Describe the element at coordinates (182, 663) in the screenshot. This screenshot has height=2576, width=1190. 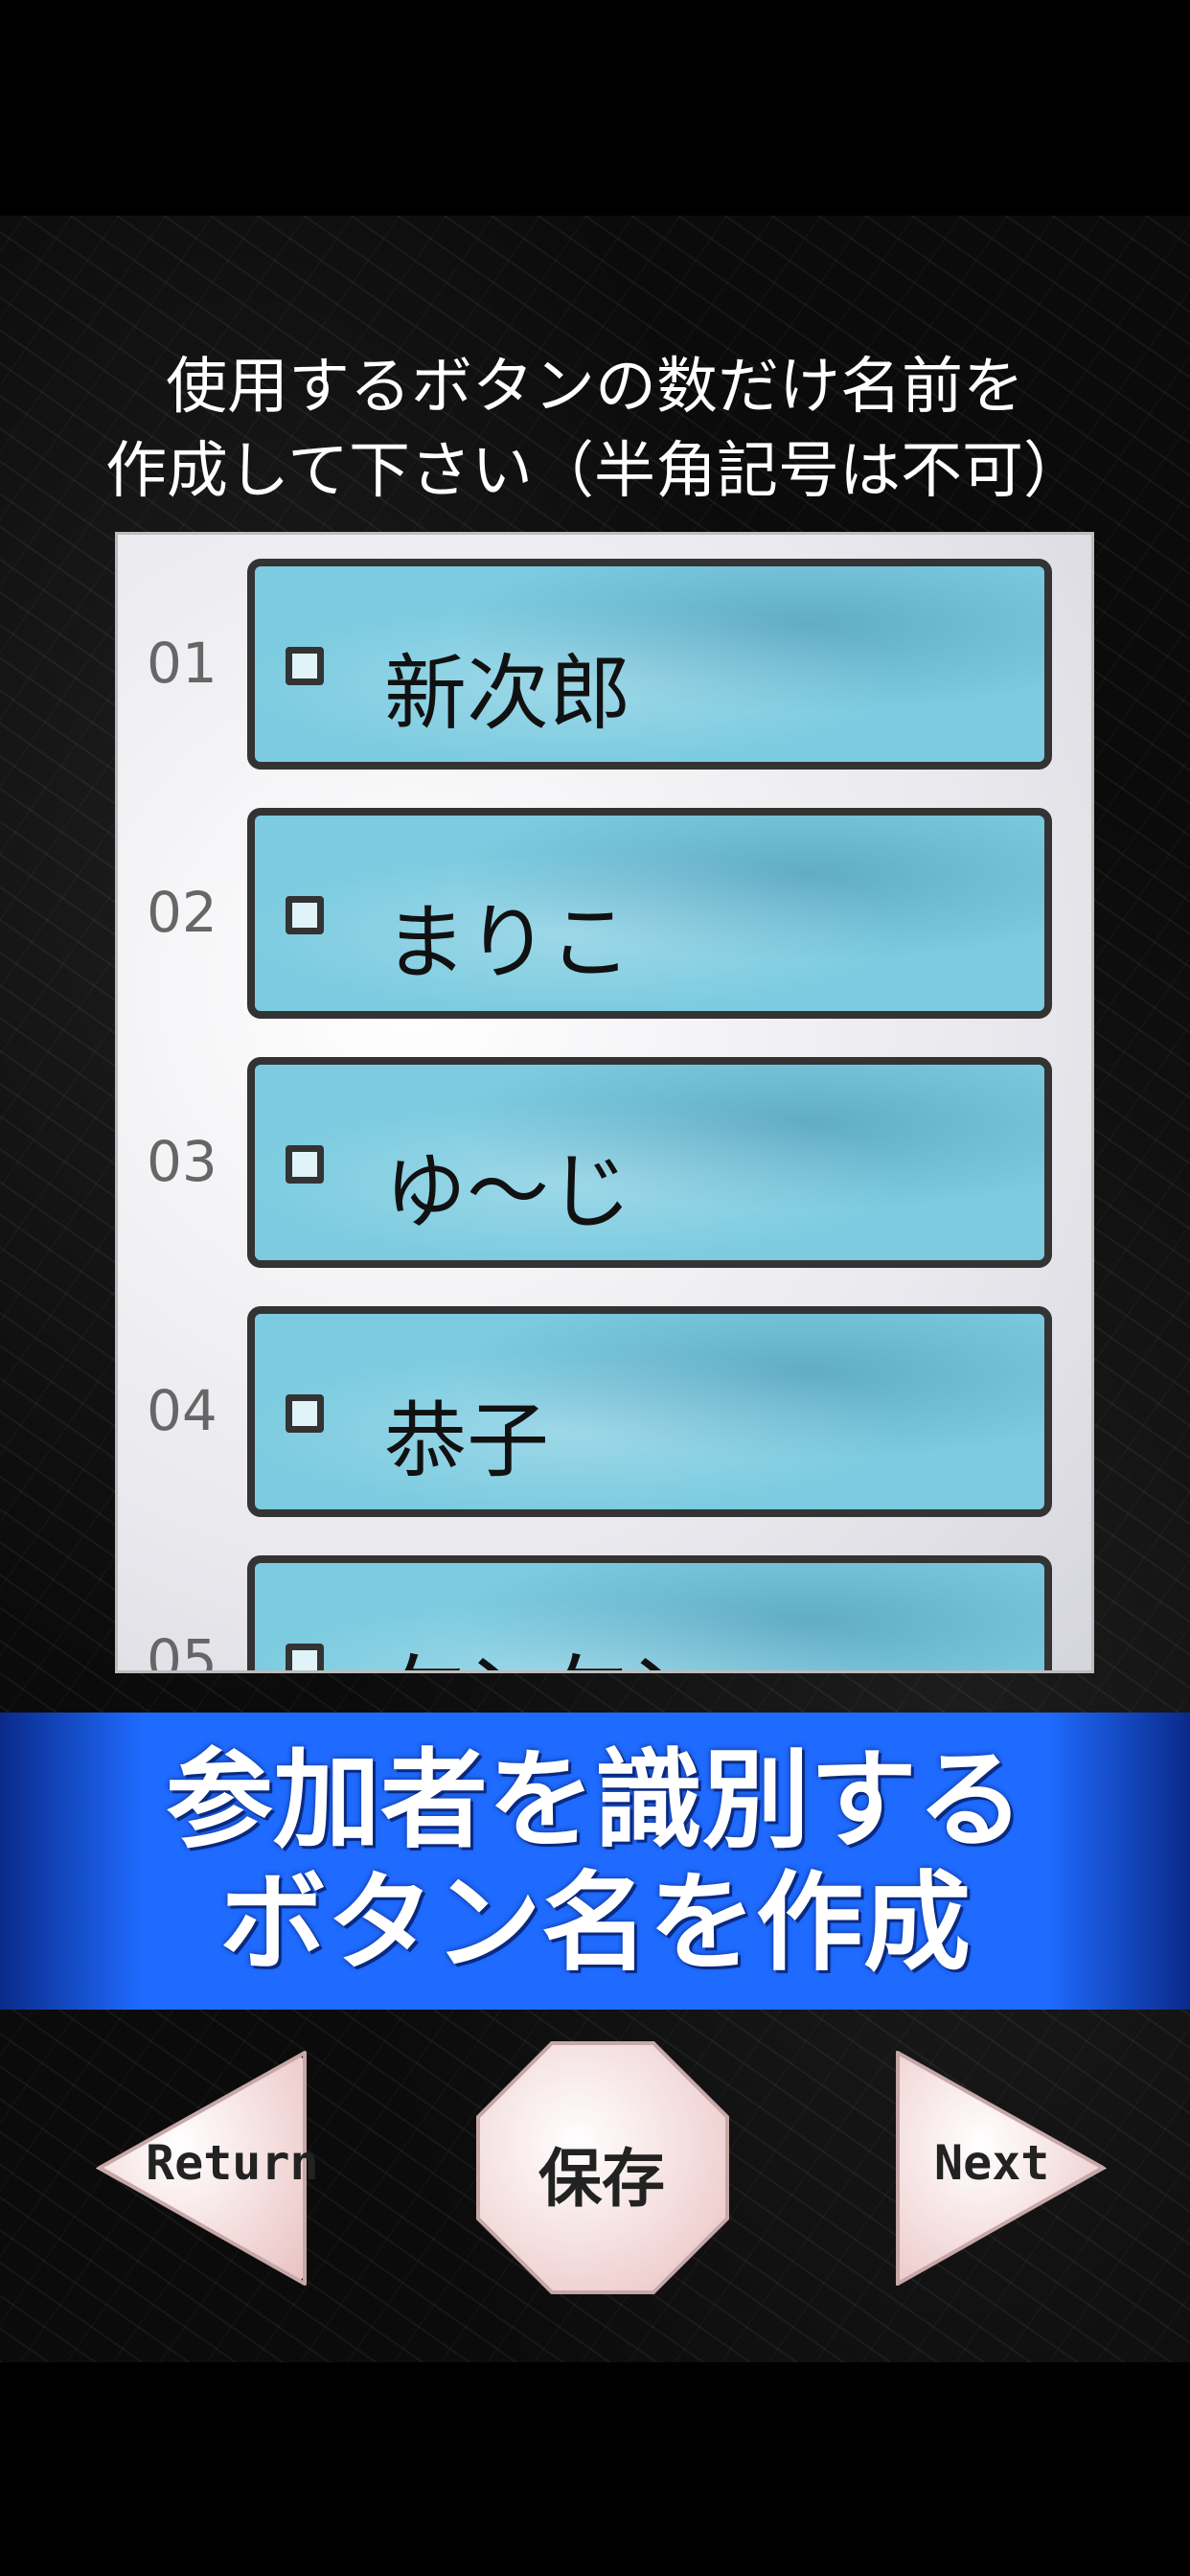
I see `row-number: 01` at that location.